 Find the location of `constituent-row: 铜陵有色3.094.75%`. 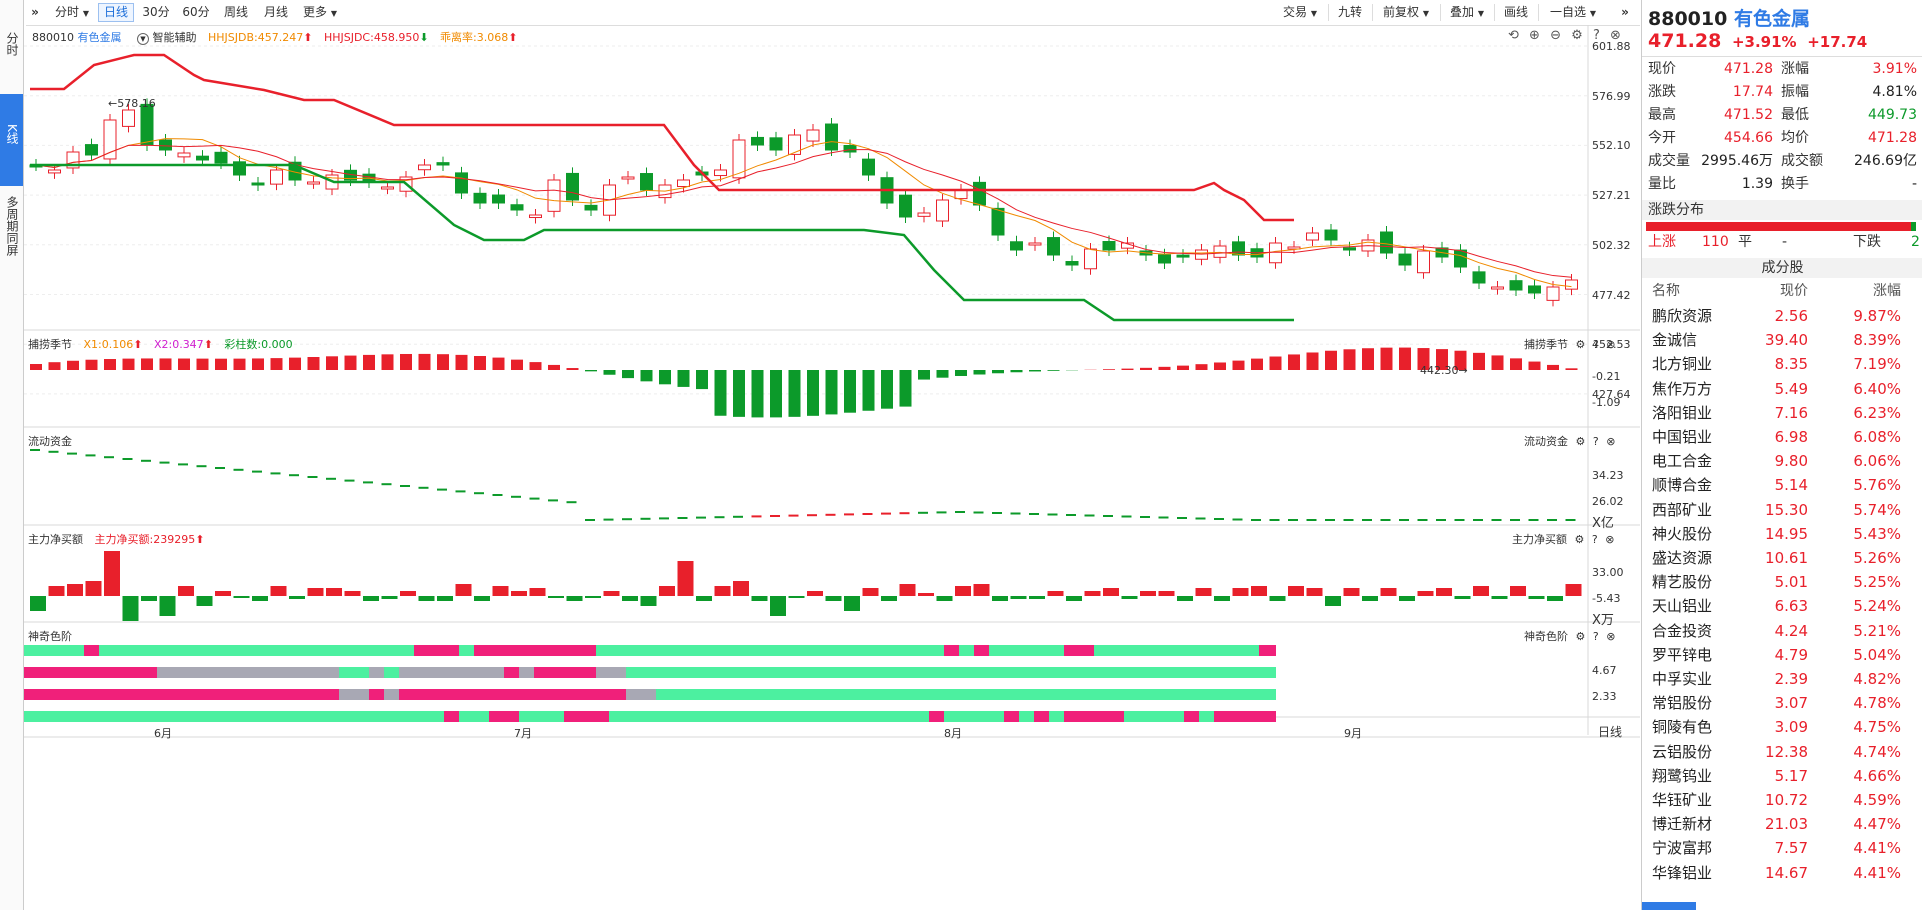

constituent-row: 铜陵有色3.094.75% is located at coordinates (1782, 727).